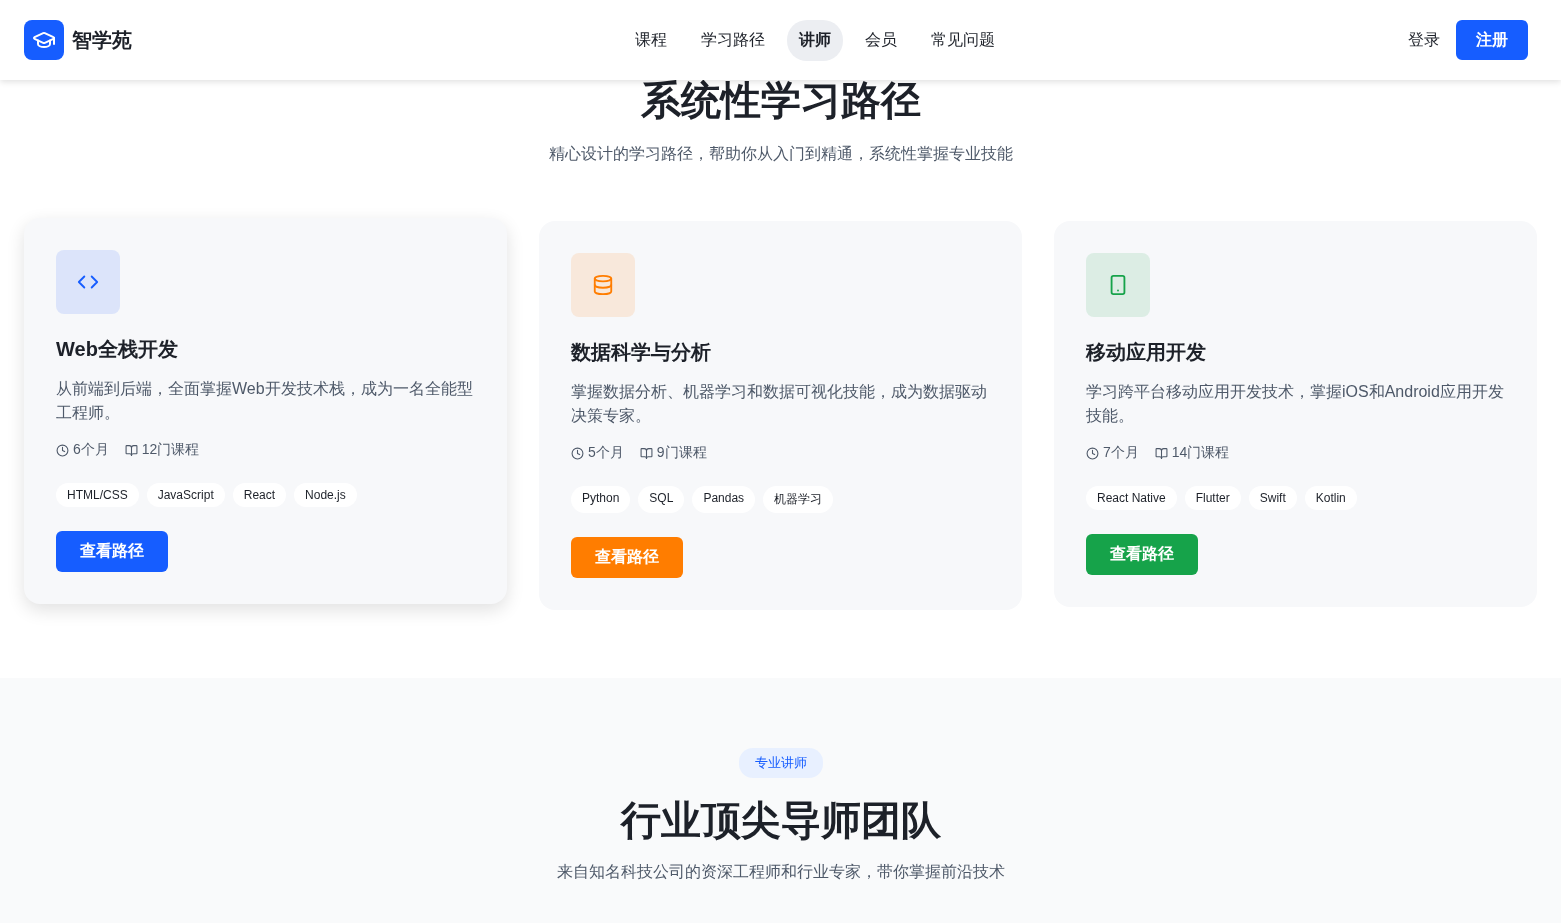  I want to click on skill-tag: SQL, so click(661, 499).